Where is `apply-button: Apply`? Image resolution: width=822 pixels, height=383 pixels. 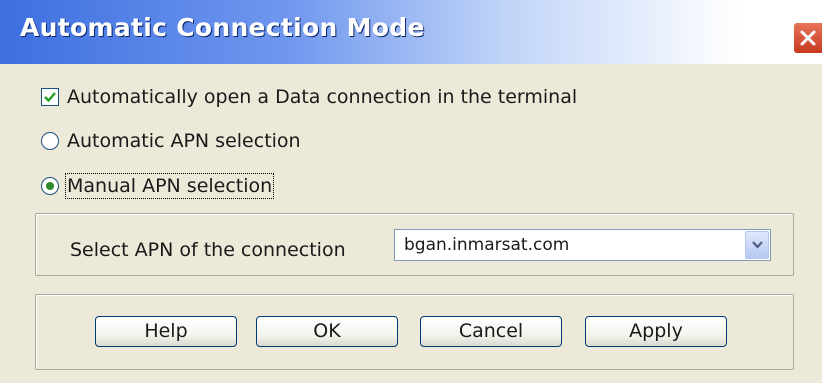 apply-button: Apply is located at coordinates (656, 331).